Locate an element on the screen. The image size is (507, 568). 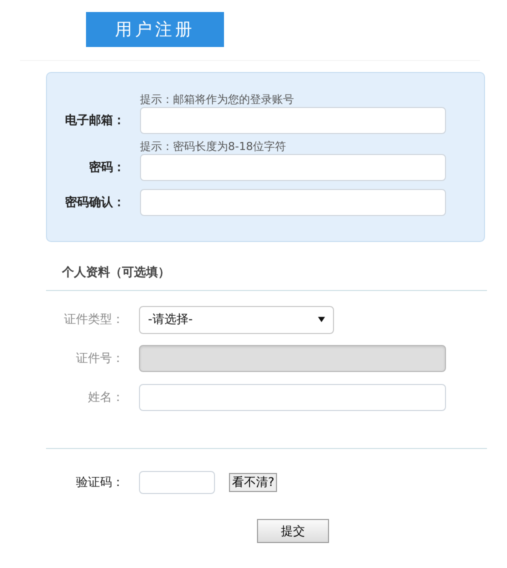
page-title: 用户注册 is located at coordinates (155, 29).